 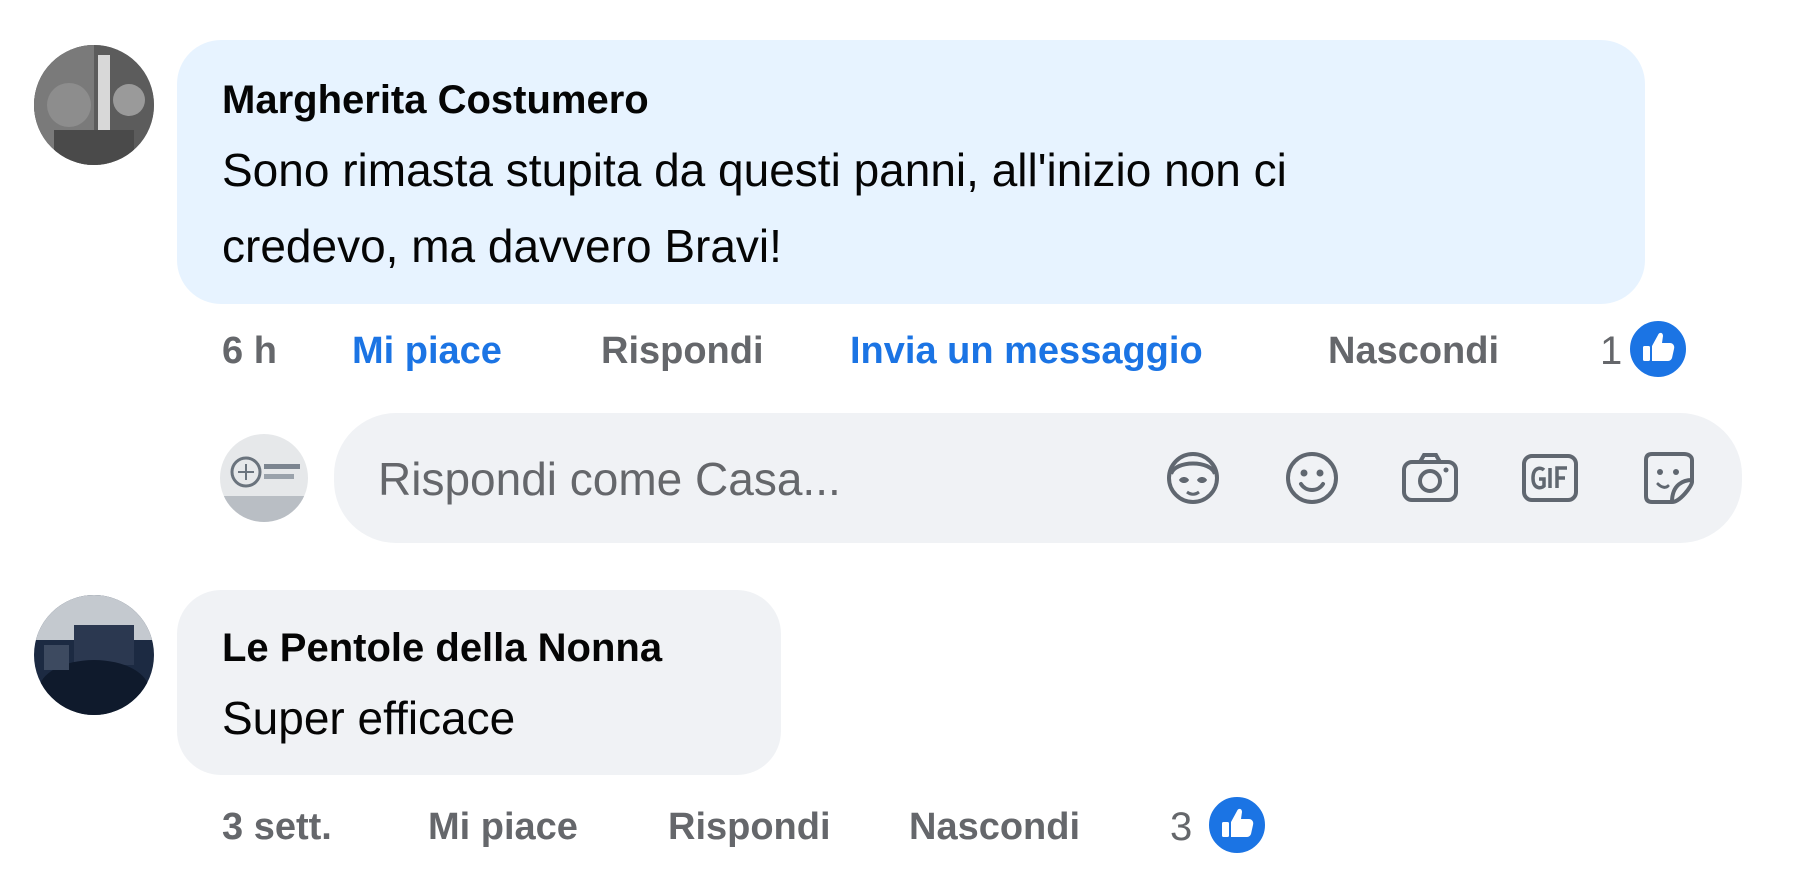 I want to click on camera-icon, so click(x=1430, y=478).